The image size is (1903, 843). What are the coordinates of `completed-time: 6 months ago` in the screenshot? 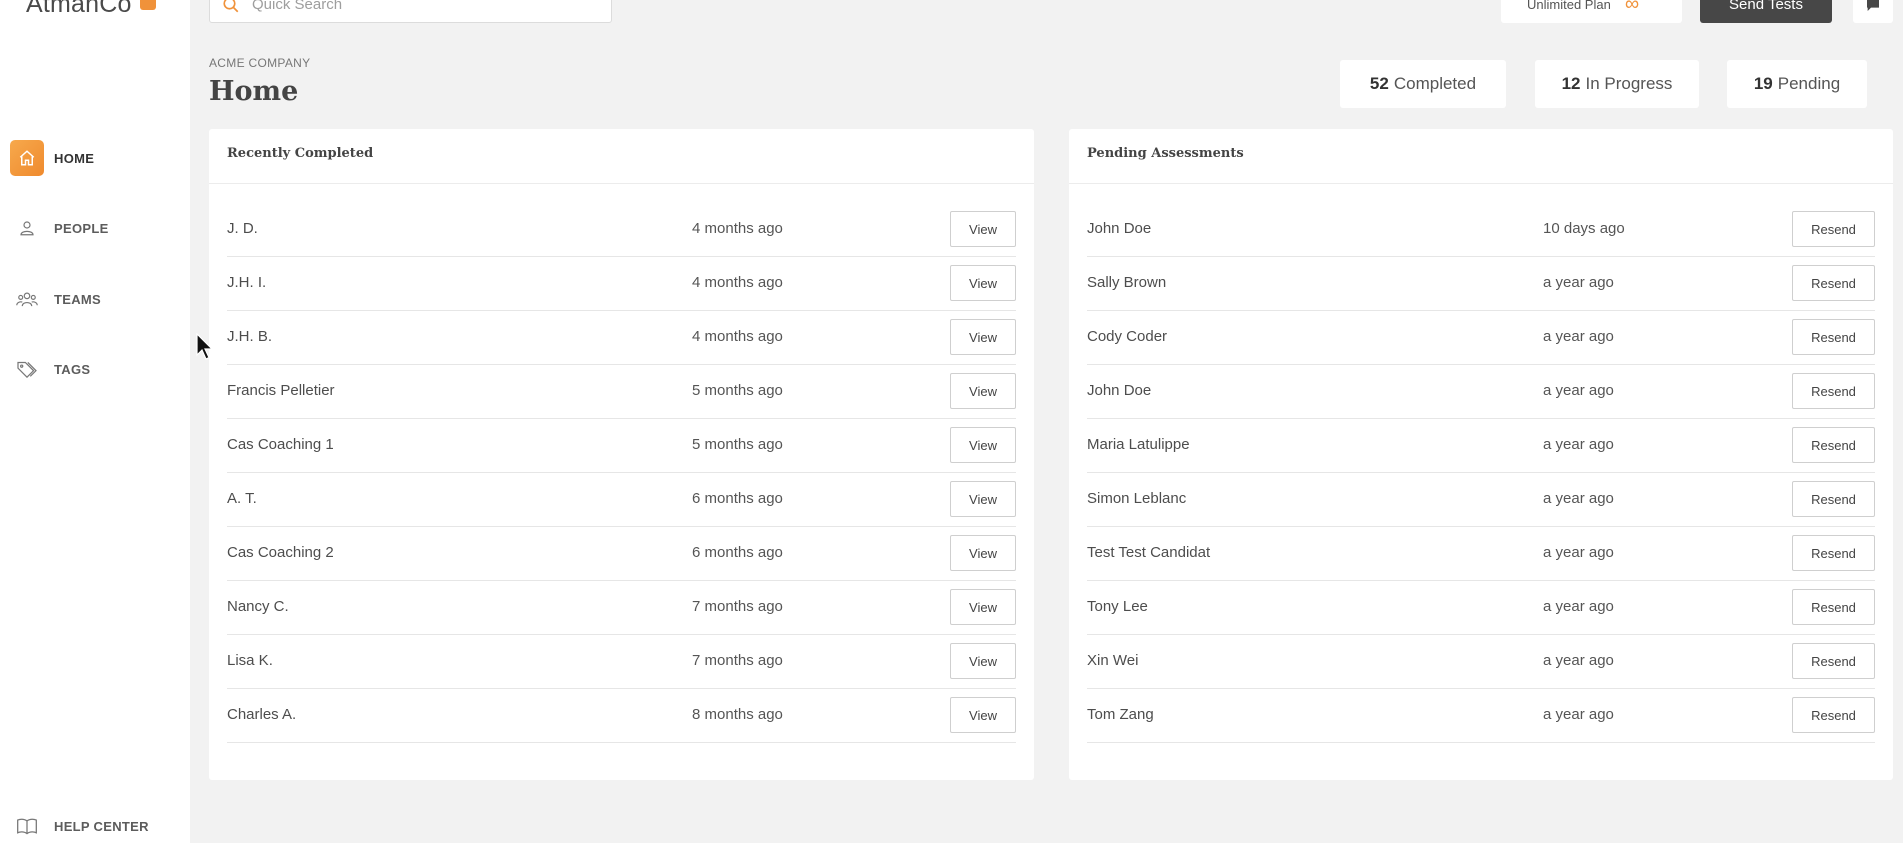 It's located at (737, 498).